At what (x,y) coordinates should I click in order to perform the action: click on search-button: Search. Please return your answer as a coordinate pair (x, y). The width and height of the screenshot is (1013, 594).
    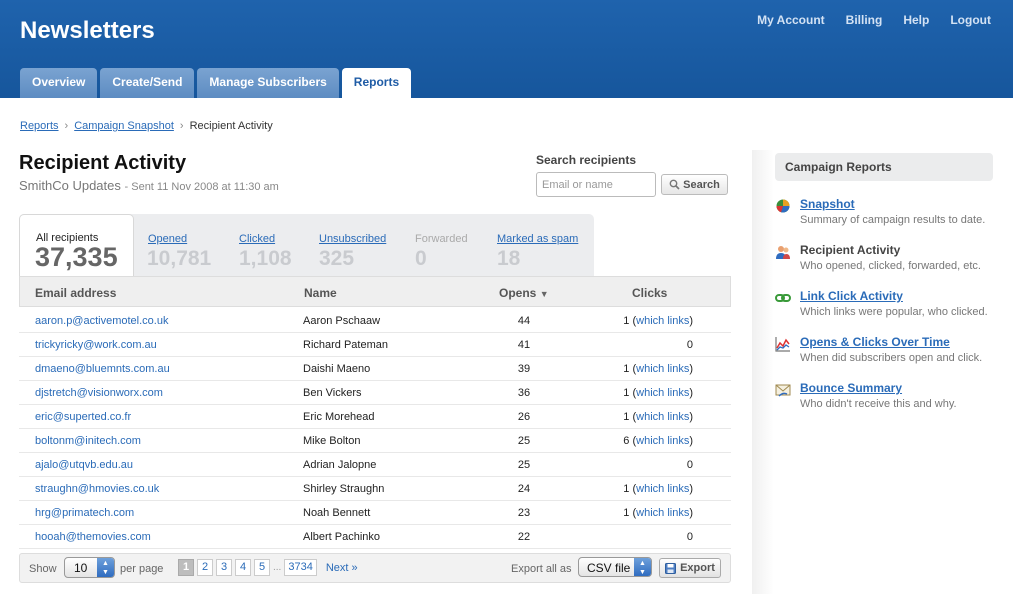
    Looking at the image, I should click on (694, 184).